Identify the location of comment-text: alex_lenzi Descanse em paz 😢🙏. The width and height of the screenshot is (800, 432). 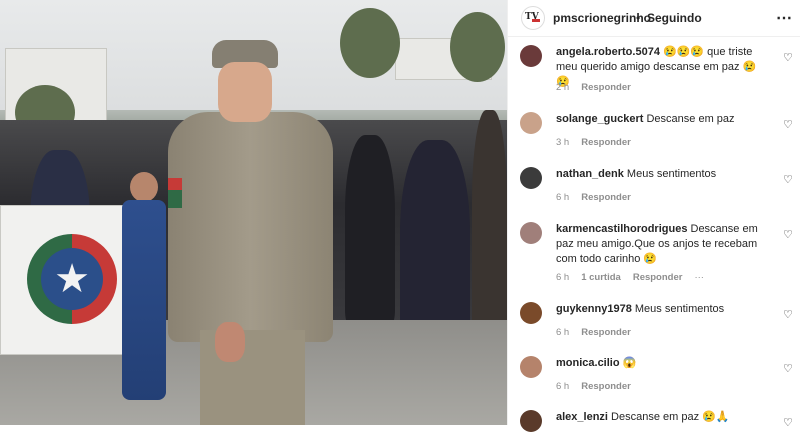
(661, 417).